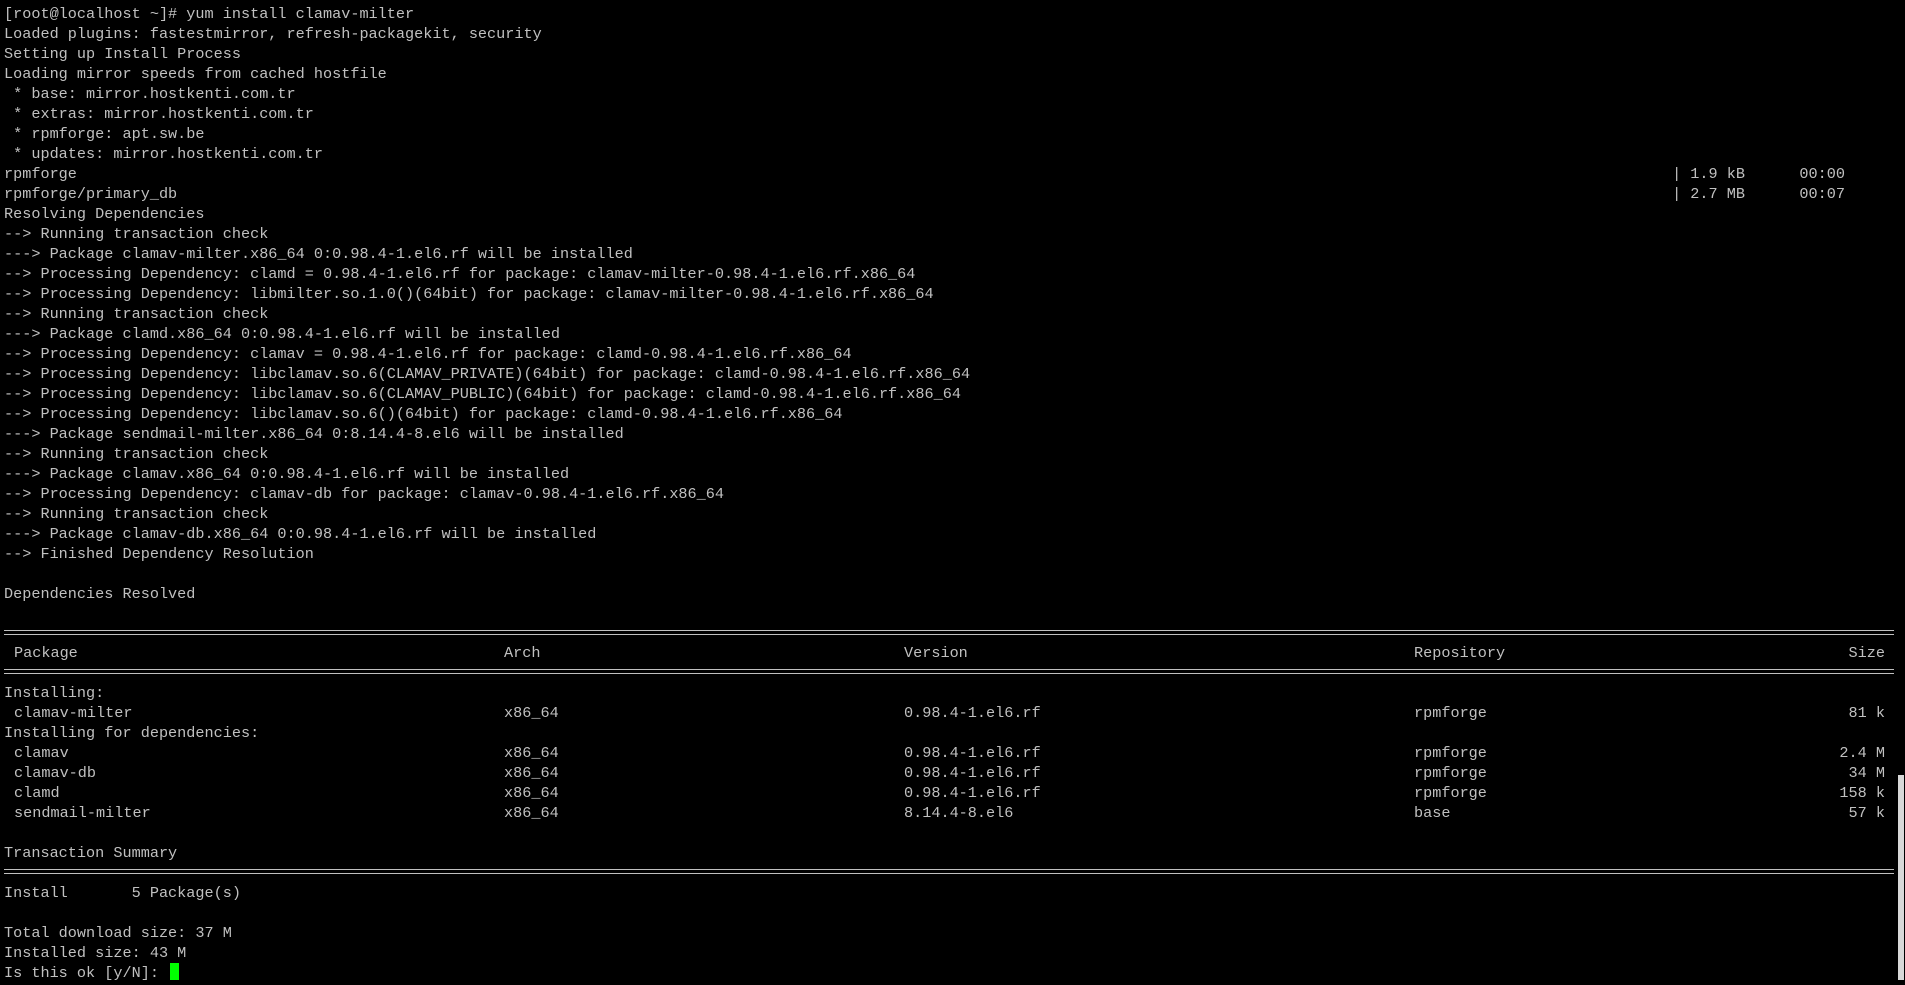 This screenshot has width=1905, height=985. What do you see at coordinates (1866, 813) in the screenshot?
I see `cell-size: 57 k` at bounding box center [1866, 813].